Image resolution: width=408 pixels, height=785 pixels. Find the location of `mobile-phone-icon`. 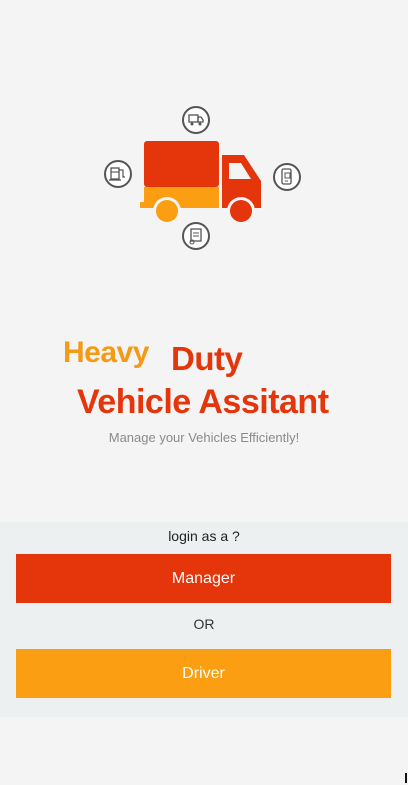

mobile-phone-icon is located at coordinates (287, 177).